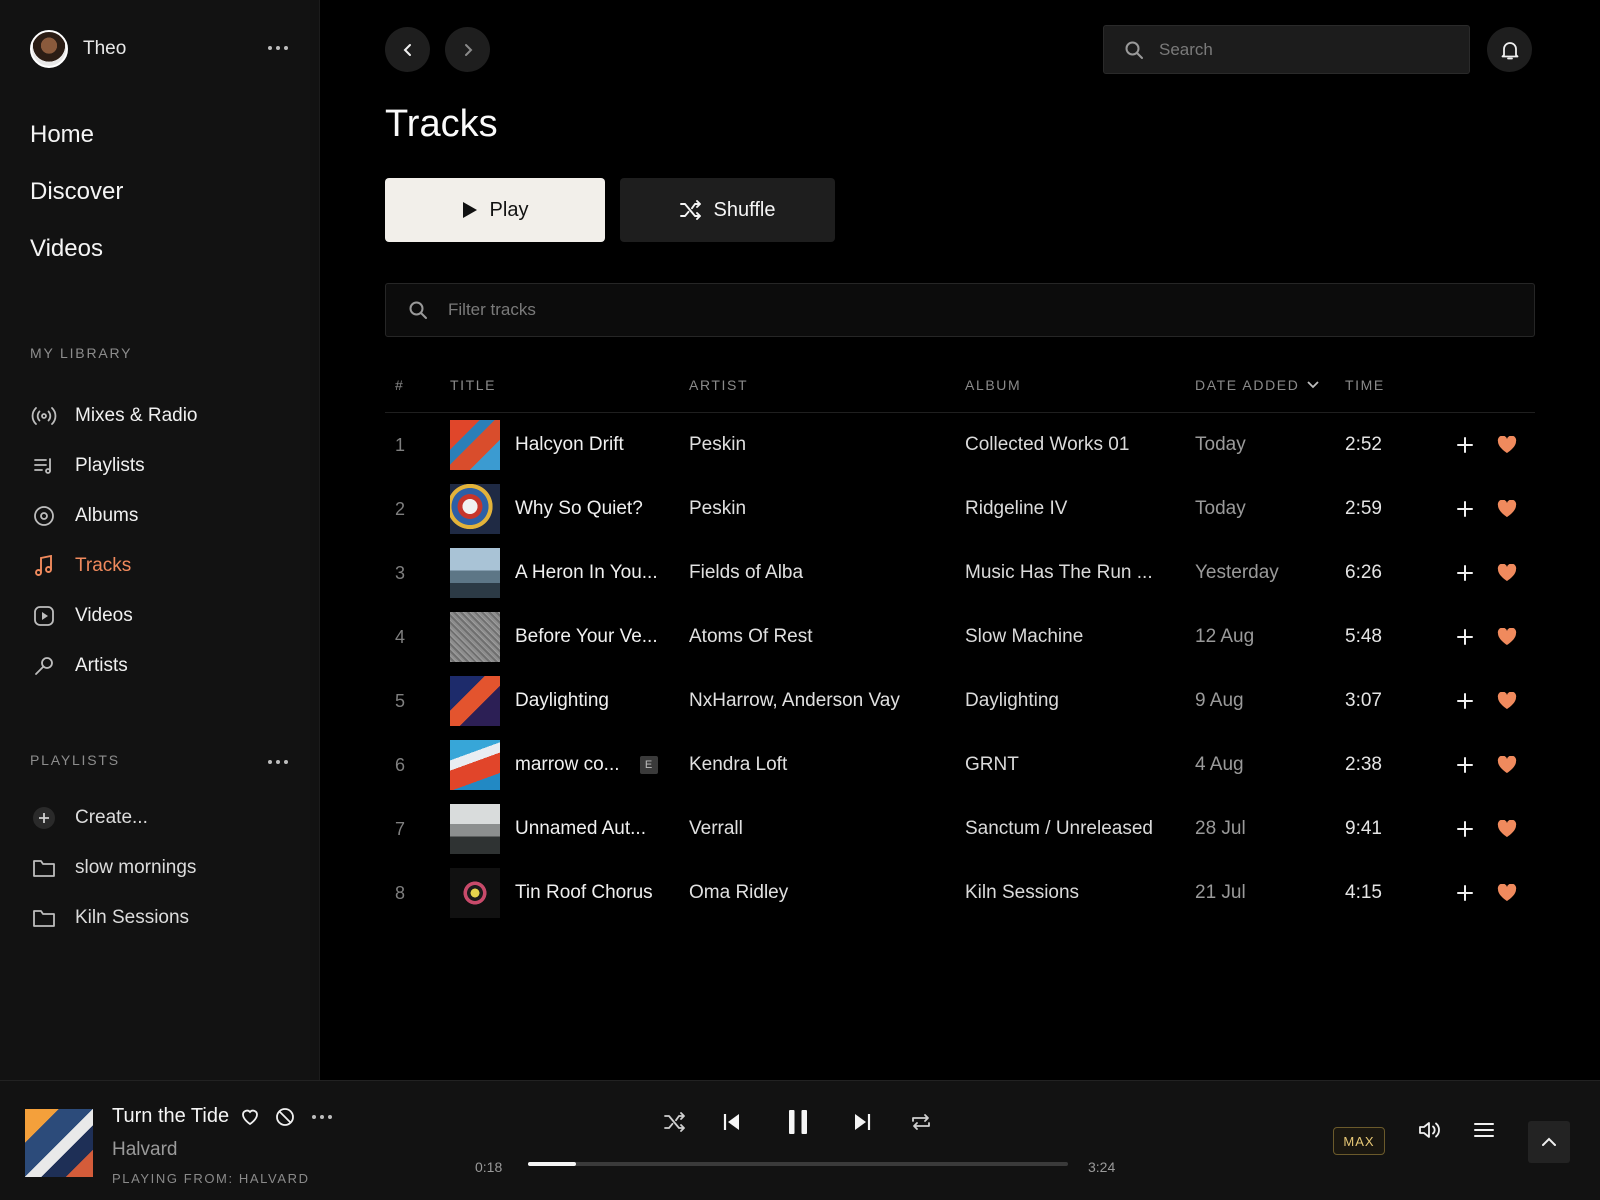 This screenshot has height=1200, width=1600. Describe the element at coordinates (144, 1150) in the screenshot. I see `now-playing-artist: Halvard` at that location.